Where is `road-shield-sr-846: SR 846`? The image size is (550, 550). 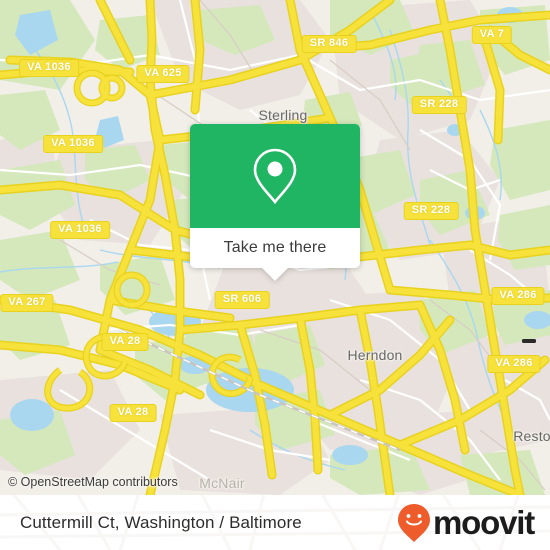 road-shield-sr-846: SR 846 is located at coordinates (329, 44).